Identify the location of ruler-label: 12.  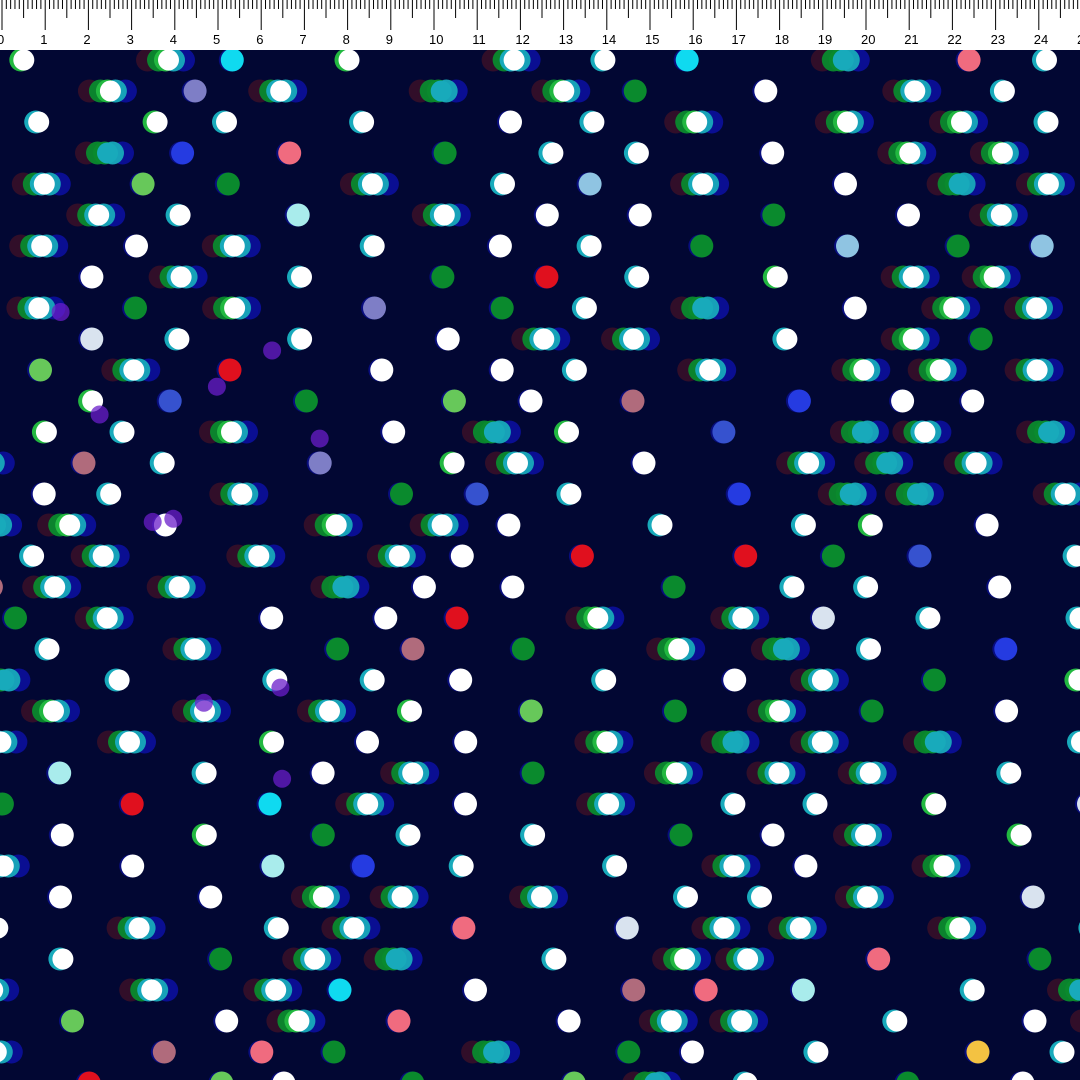
(522, 39).